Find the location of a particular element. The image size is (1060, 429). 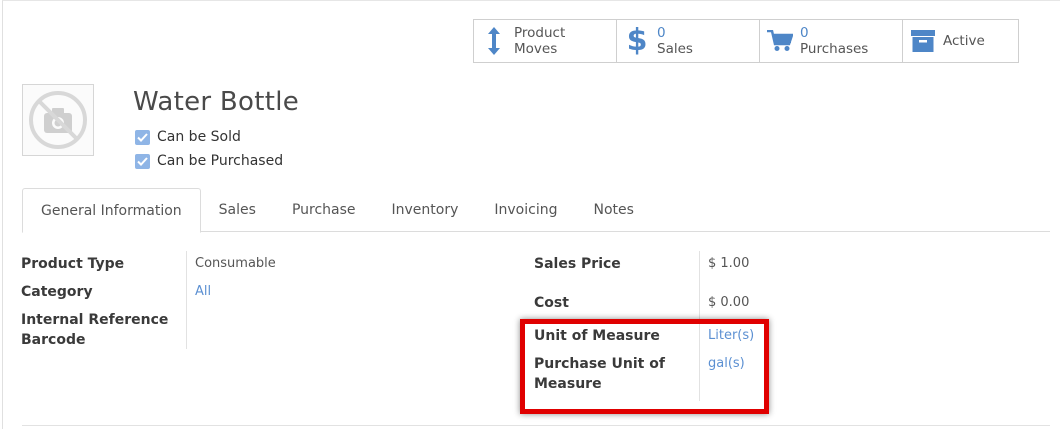

purchases-button: 0 Purchases is located at coordinates (831, 41).